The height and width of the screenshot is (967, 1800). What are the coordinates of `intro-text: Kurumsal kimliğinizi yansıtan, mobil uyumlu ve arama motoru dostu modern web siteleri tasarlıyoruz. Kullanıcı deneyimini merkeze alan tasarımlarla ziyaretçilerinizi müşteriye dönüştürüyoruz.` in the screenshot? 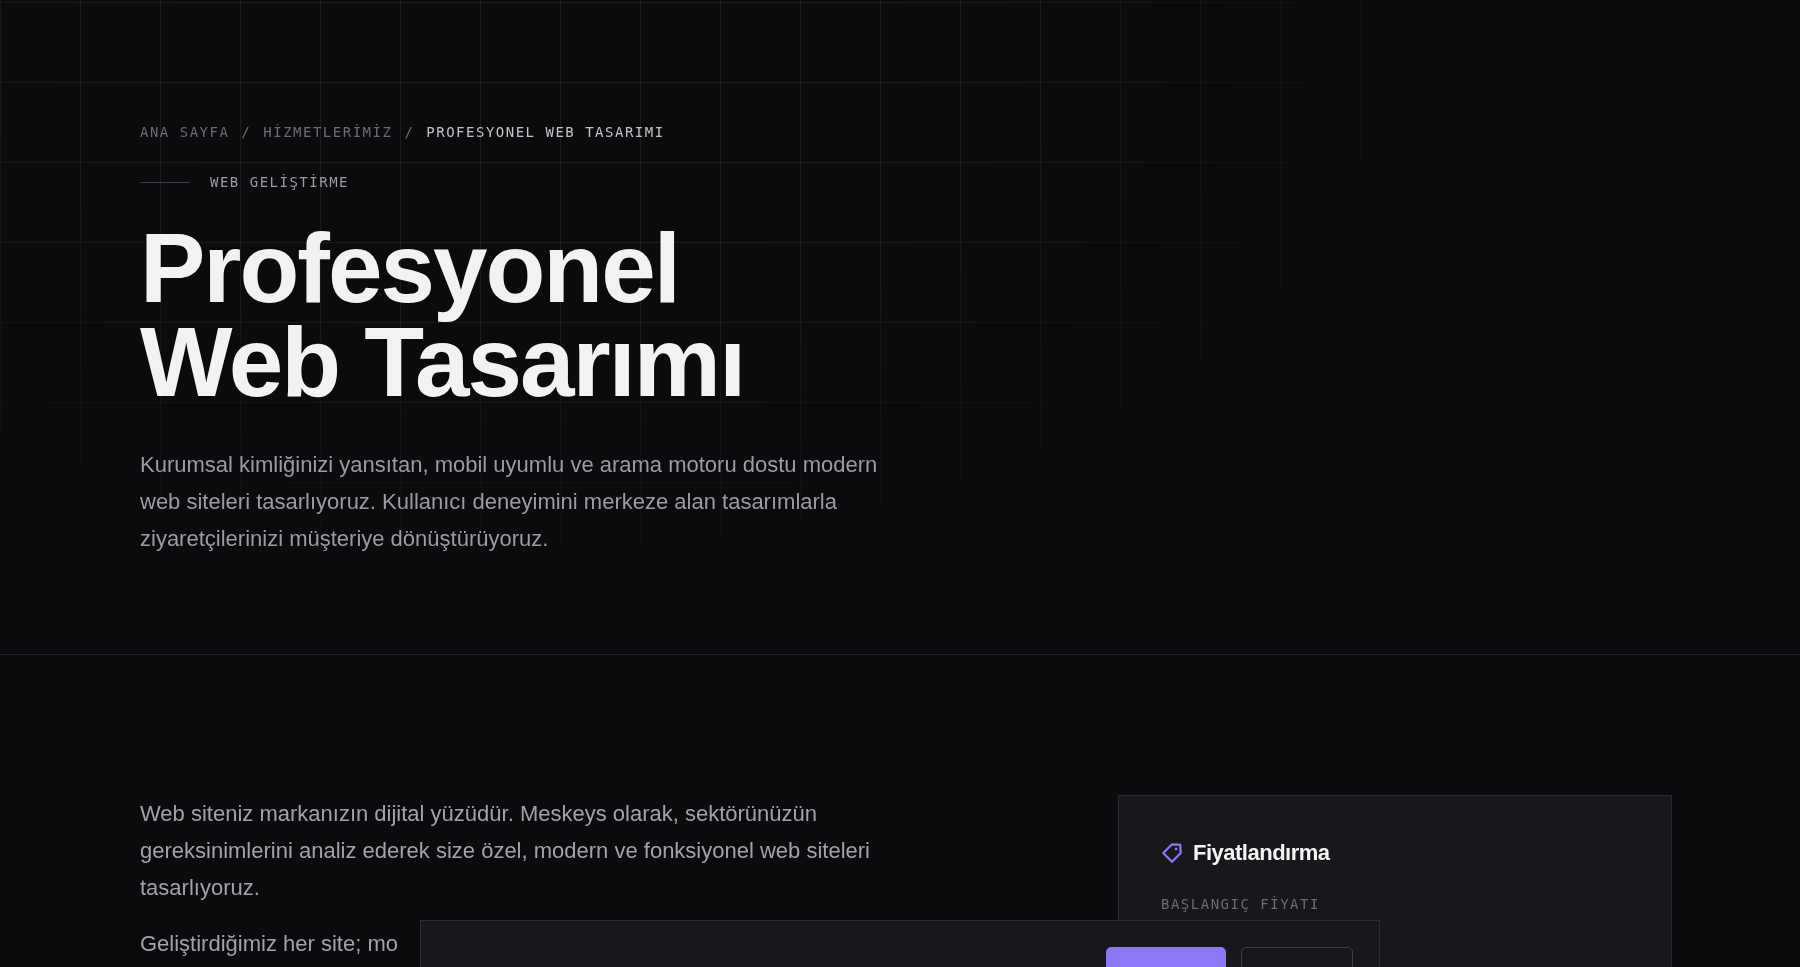 It's located at (509, 502).